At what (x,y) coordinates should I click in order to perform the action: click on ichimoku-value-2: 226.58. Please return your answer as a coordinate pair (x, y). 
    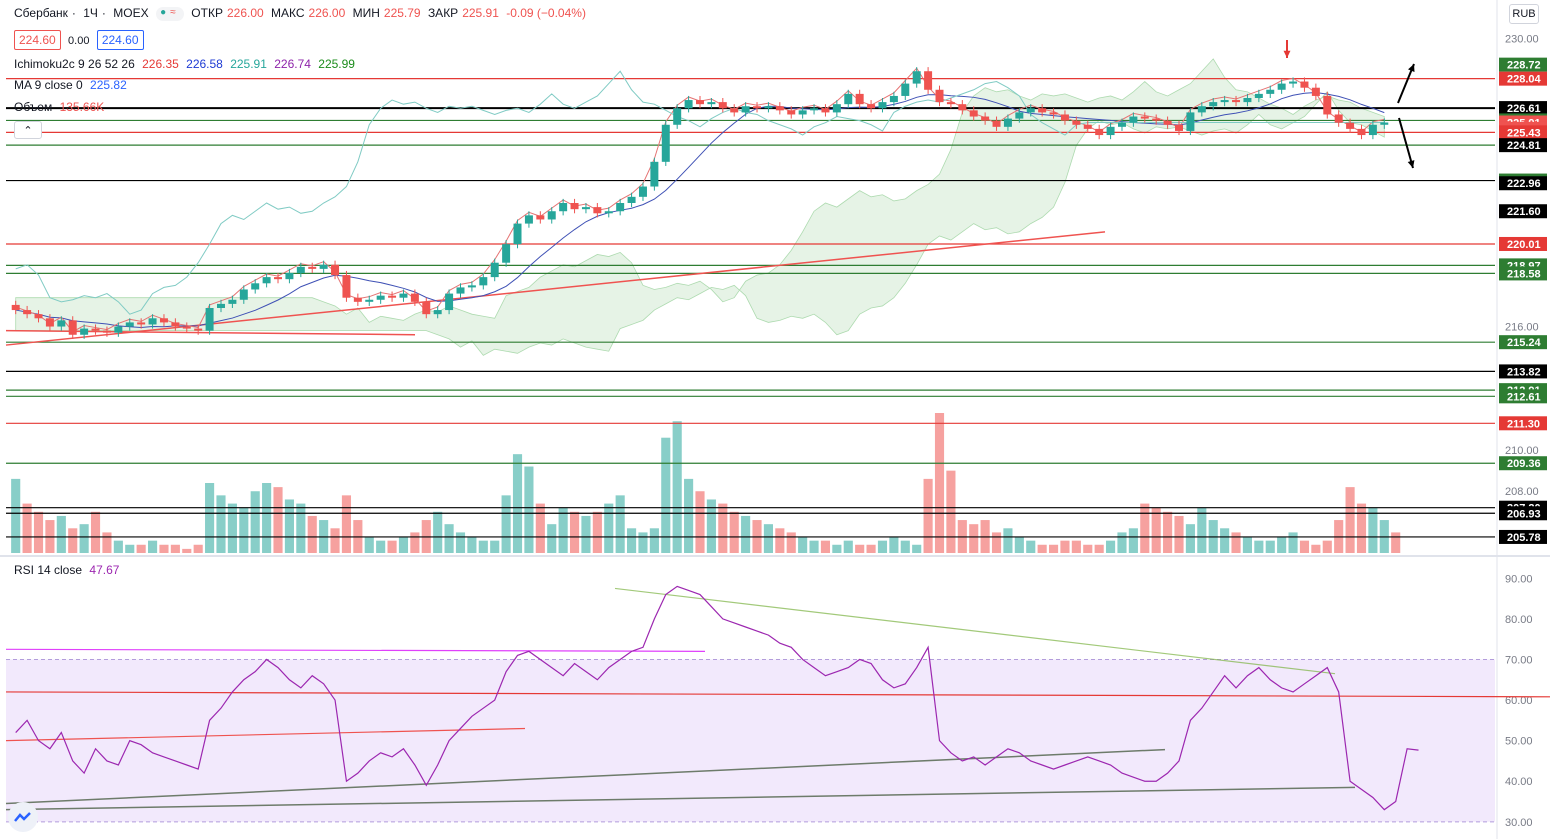
    Looking at the image, I should click on (204, 64).